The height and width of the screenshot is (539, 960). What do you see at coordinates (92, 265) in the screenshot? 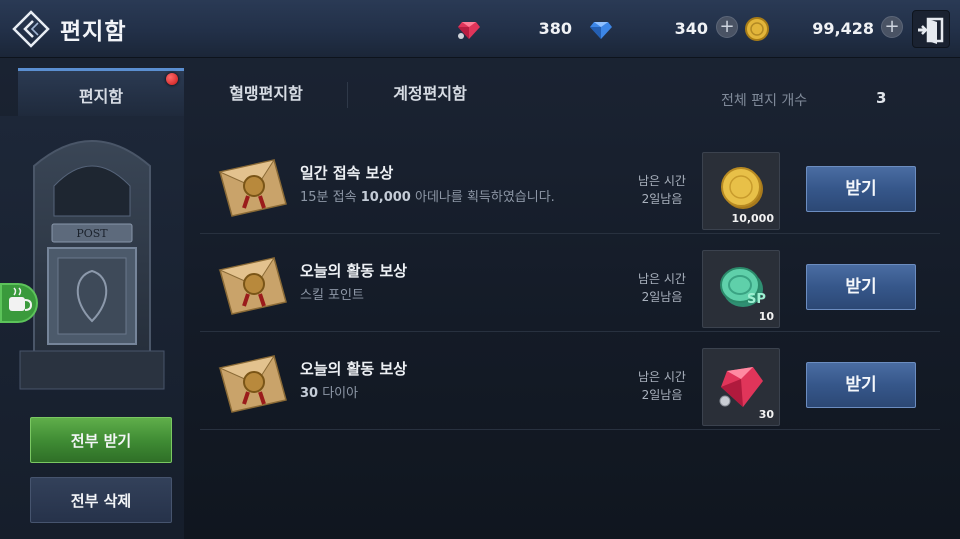
I see `post-box-illustration: POST` at bounding box center [92, 265].